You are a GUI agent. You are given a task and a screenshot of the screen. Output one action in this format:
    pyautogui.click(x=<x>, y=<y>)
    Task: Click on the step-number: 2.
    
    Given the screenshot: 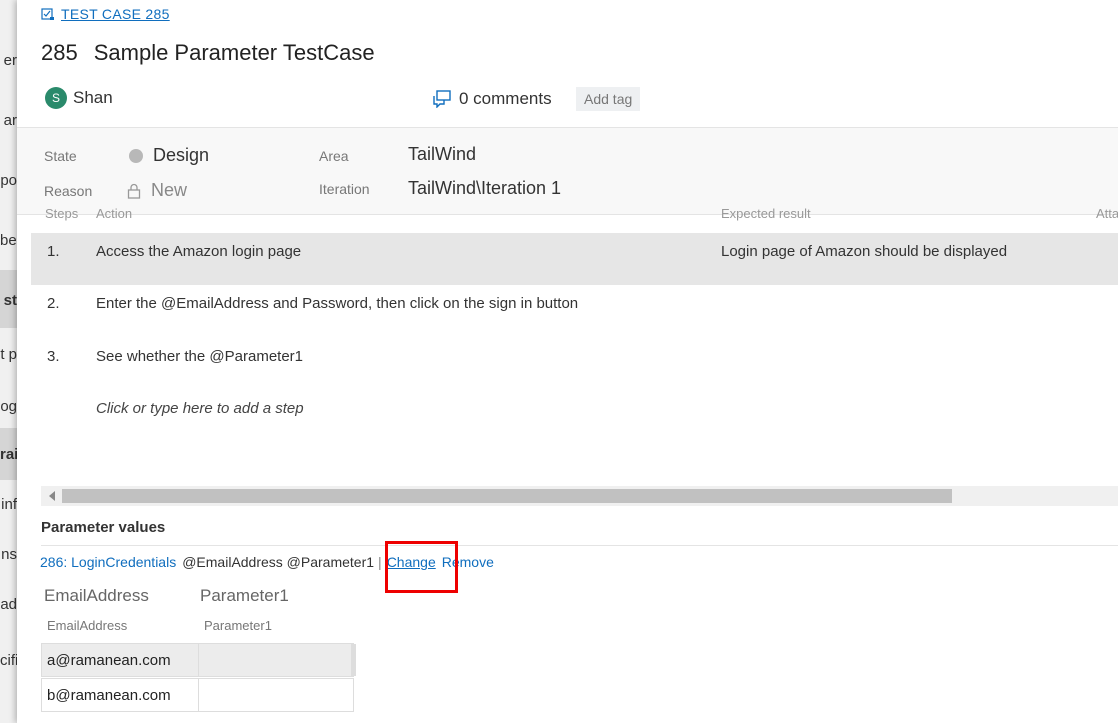 What is the action you would take?
    pyautogui.click(x=53, y=303)
    